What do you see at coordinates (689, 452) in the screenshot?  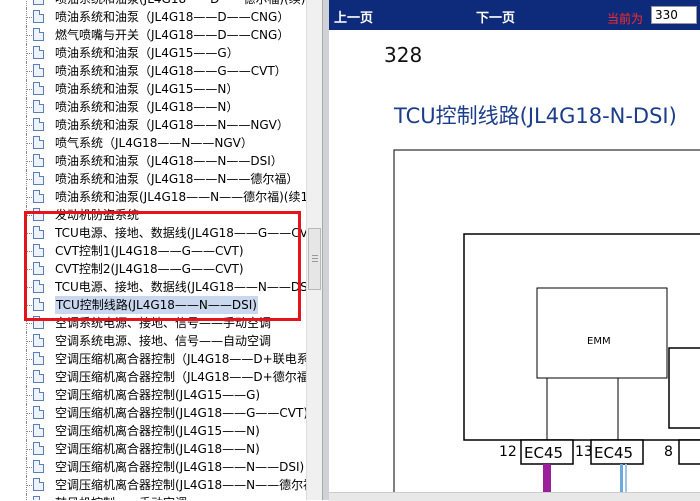 I see `connector-ec45-c` at bounding box center [689, 452].